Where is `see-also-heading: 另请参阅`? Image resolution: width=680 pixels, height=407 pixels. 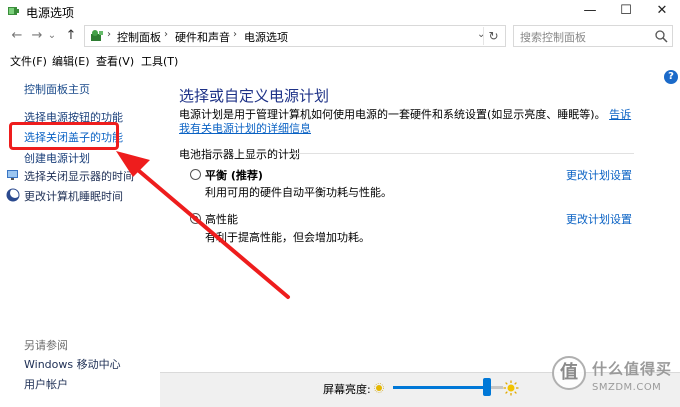
see-also-heading: 另请参阅 is located at coordinates (46, 345).